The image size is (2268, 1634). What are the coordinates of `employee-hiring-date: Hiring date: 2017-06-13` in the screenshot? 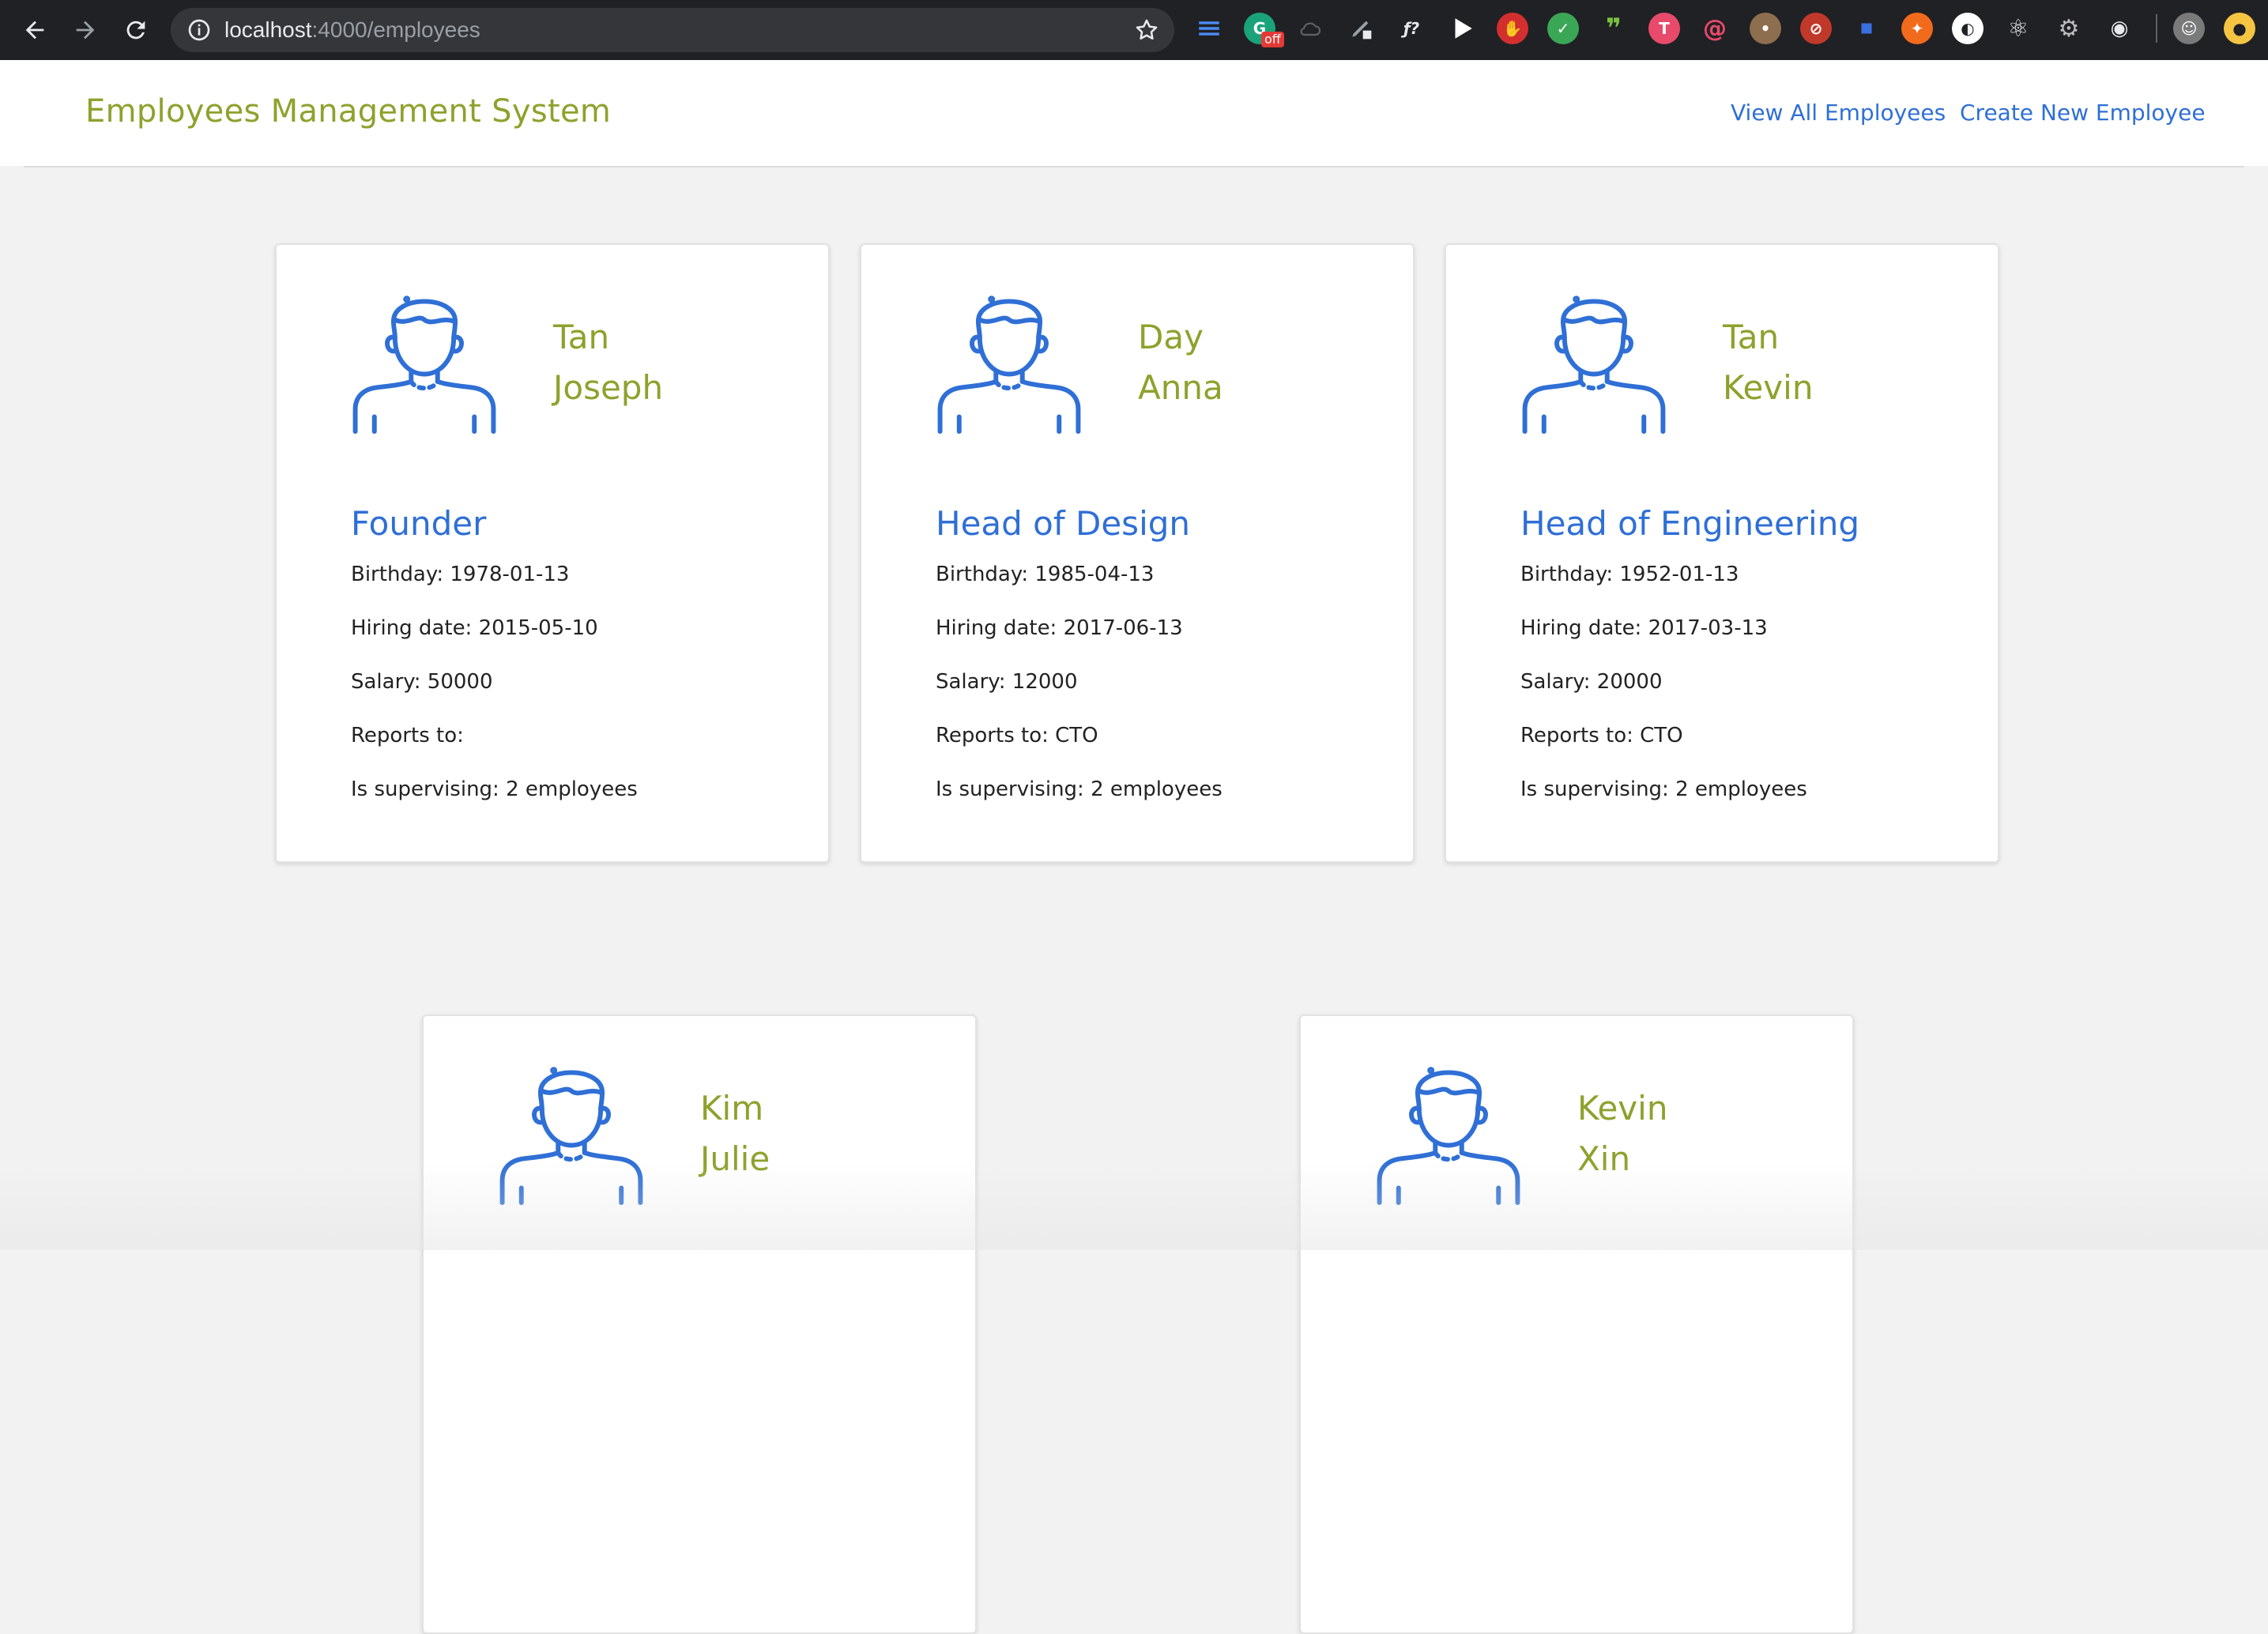 It's located at (1059, 628).